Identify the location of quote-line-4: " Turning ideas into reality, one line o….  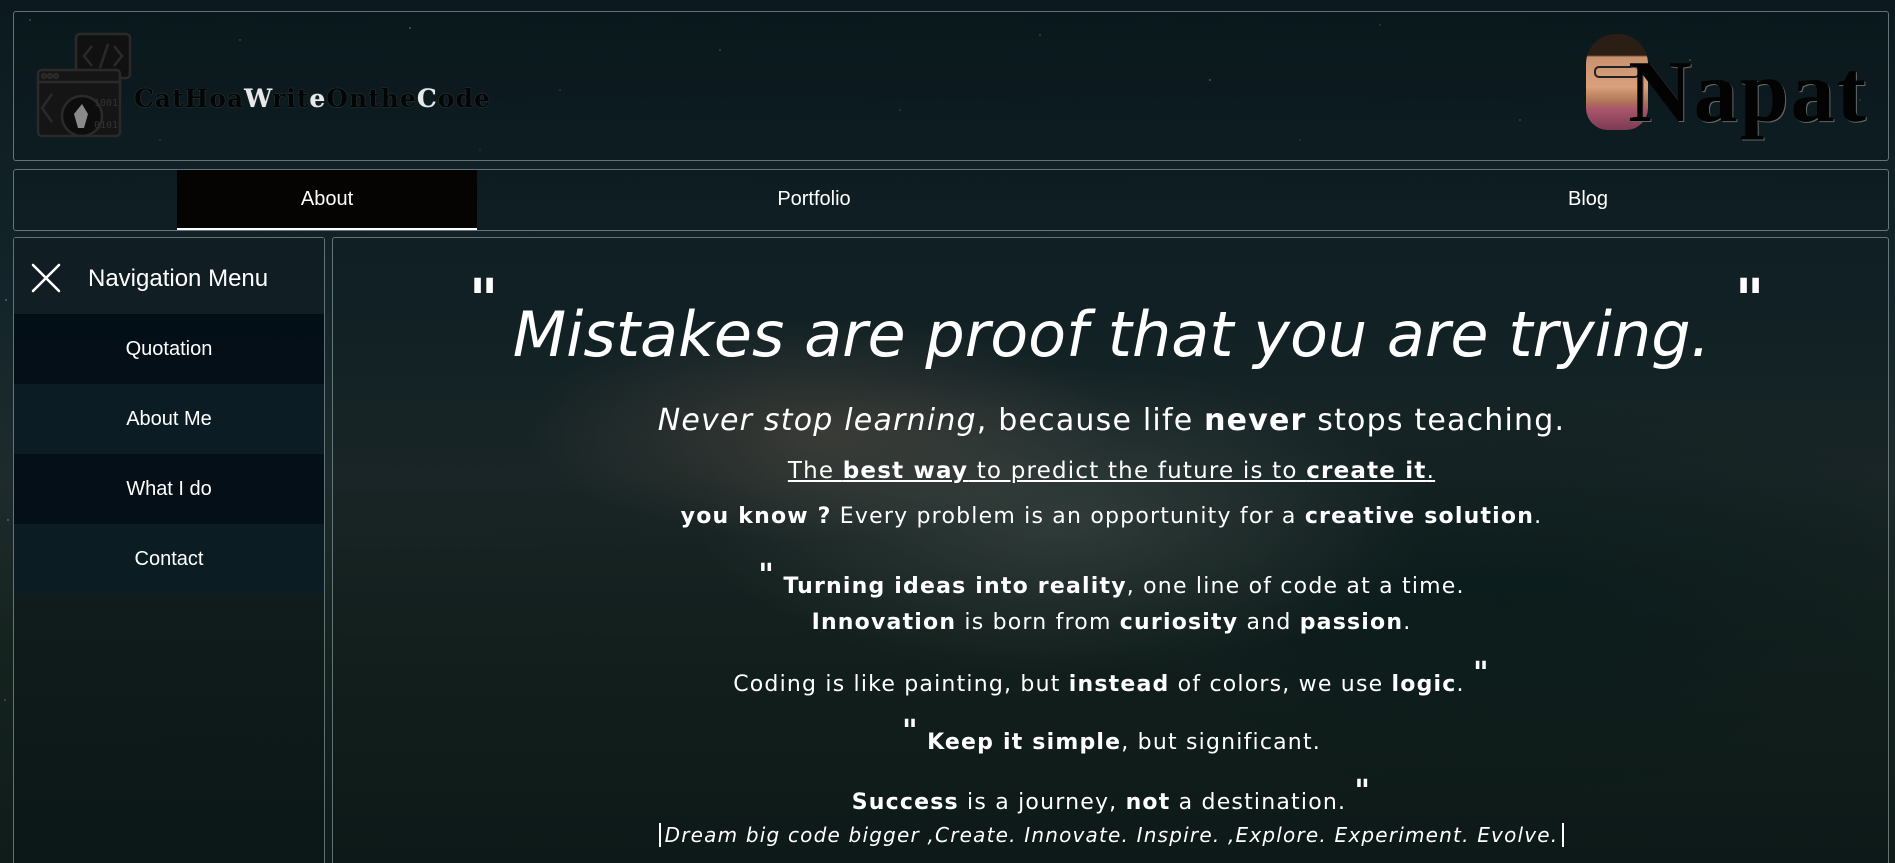
(1111, 578).